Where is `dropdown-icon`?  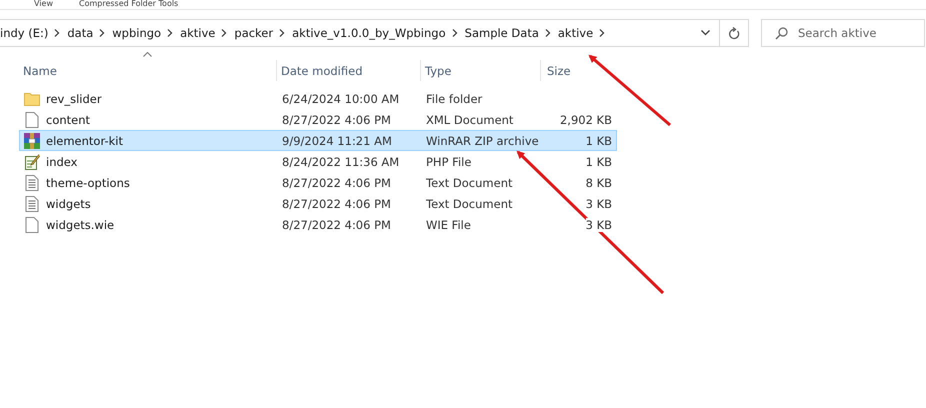
dropdown-icon is located at coordinates (705, 33).